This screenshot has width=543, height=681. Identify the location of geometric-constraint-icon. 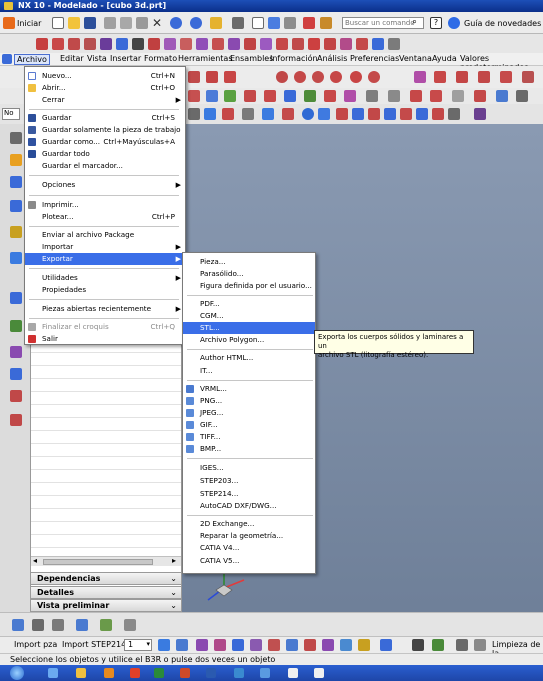
(330, 44).